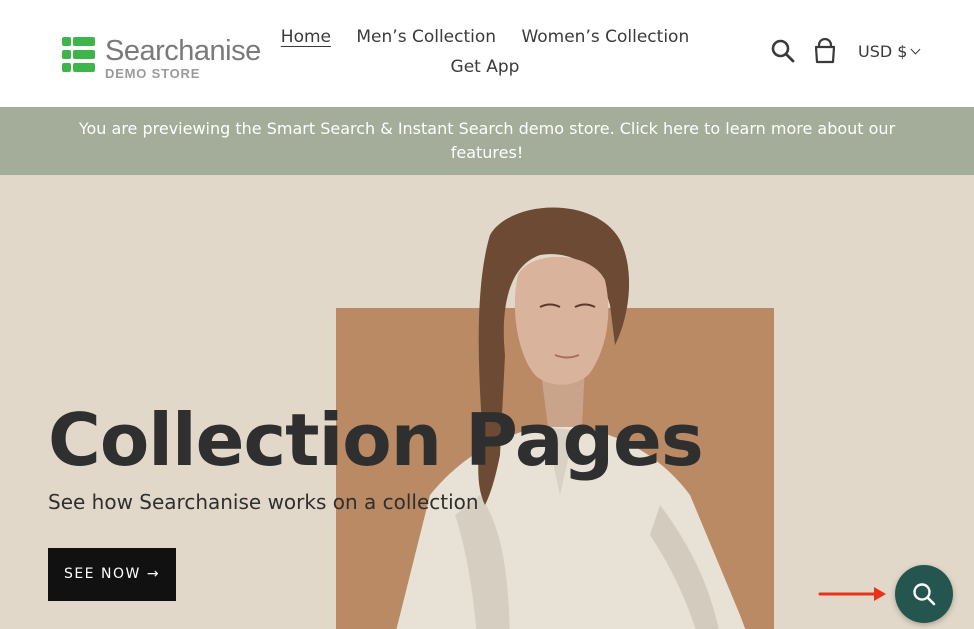  I want to click on logo-mark-icon, so click(78, 57).